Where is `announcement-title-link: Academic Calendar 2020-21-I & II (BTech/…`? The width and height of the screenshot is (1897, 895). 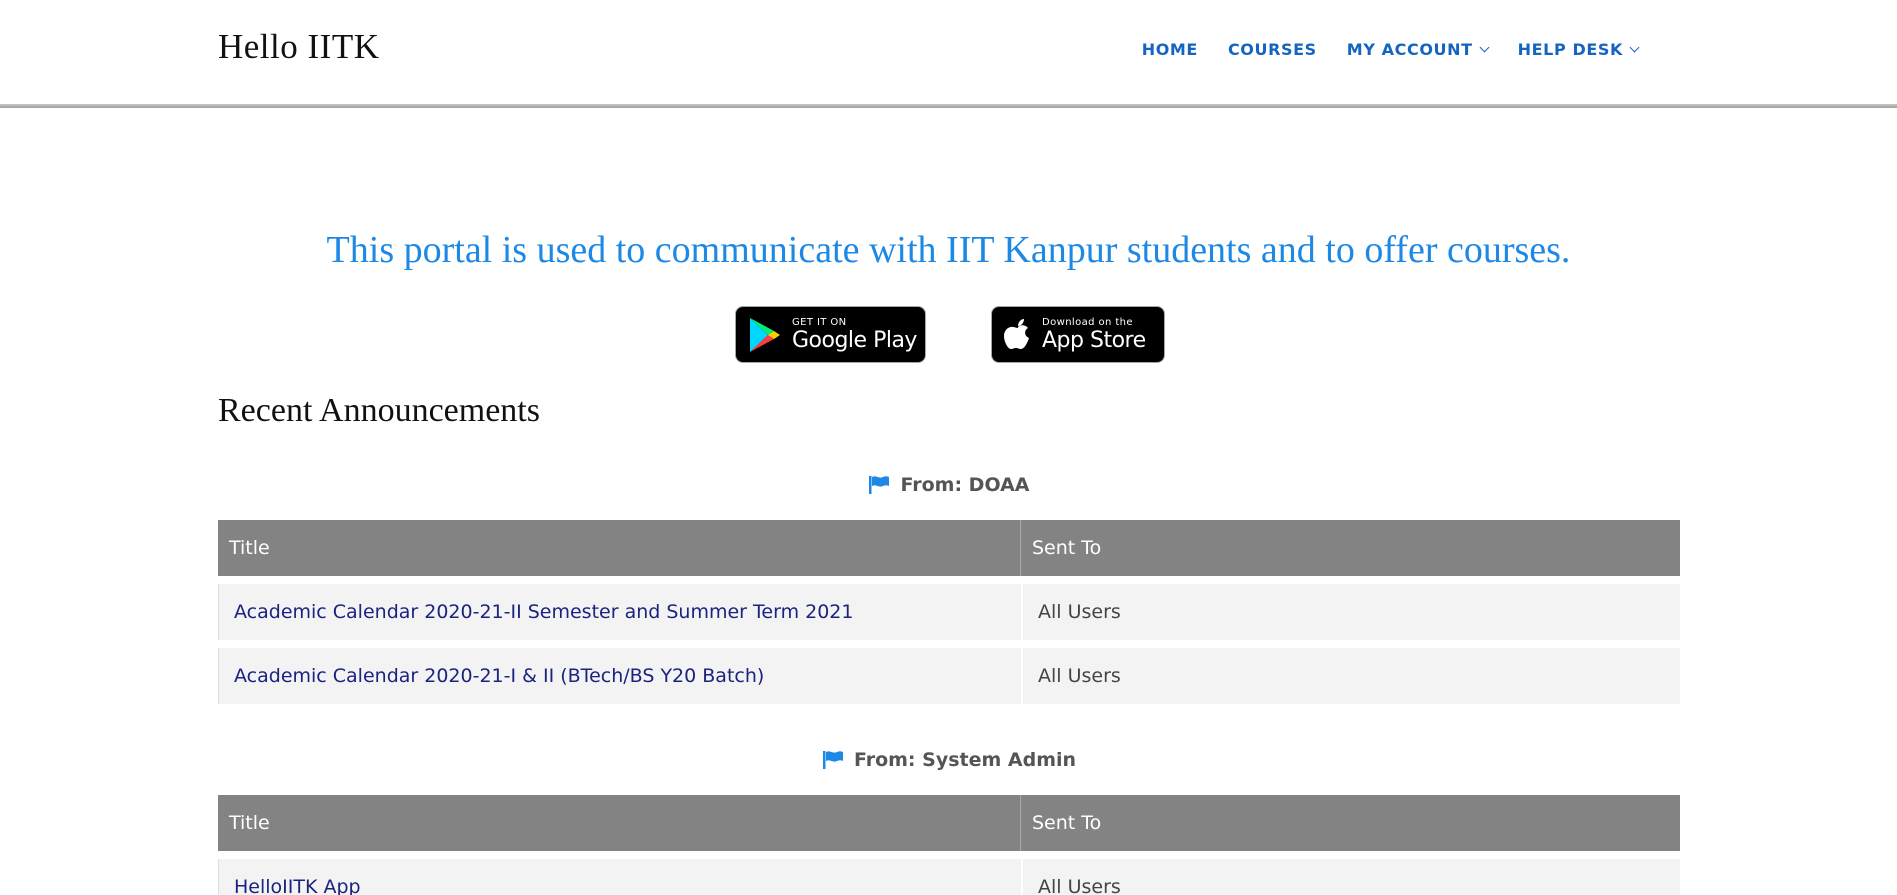
announcement-title-link: Academic Calendar 2020-21-I & II (BTech/… is located at coordinates (619, 676).